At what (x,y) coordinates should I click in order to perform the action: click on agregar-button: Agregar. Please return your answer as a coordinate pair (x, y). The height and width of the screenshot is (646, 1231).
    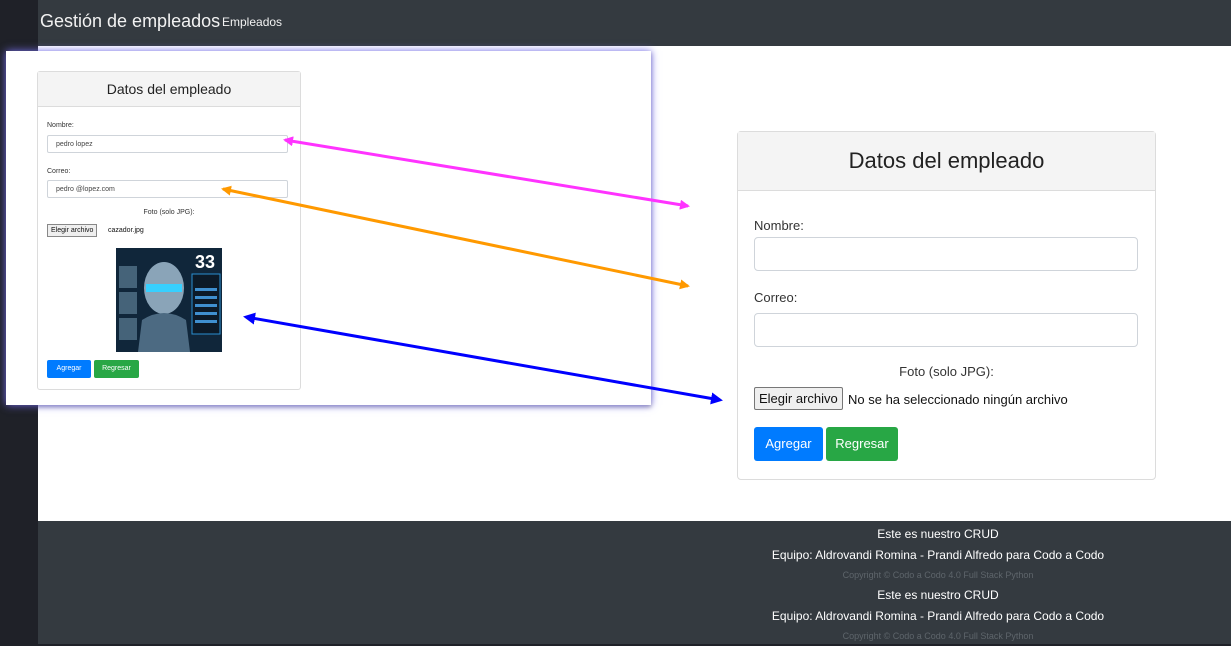
    Looking at the image, I should click on (788, 444).